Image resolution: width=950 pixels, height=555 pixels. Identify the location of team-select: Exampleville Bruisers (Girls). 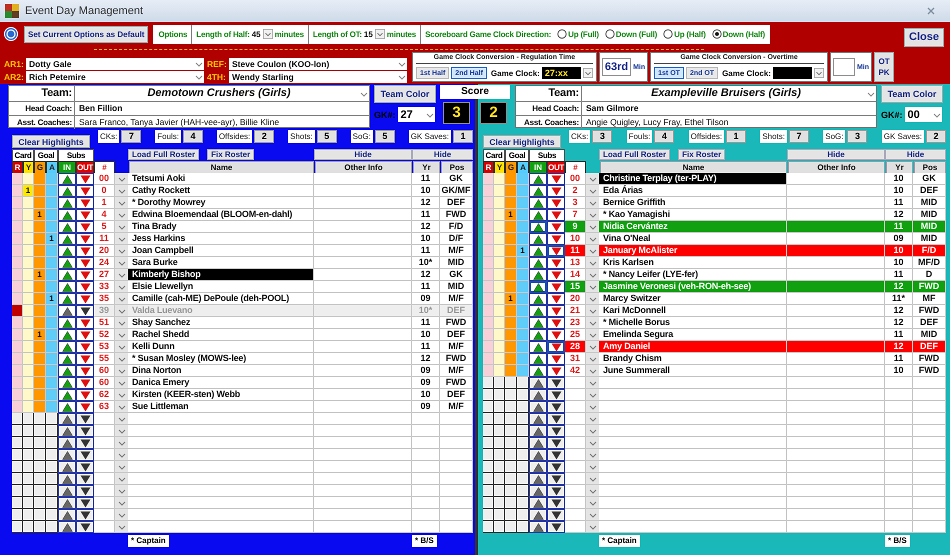
(729, 93).